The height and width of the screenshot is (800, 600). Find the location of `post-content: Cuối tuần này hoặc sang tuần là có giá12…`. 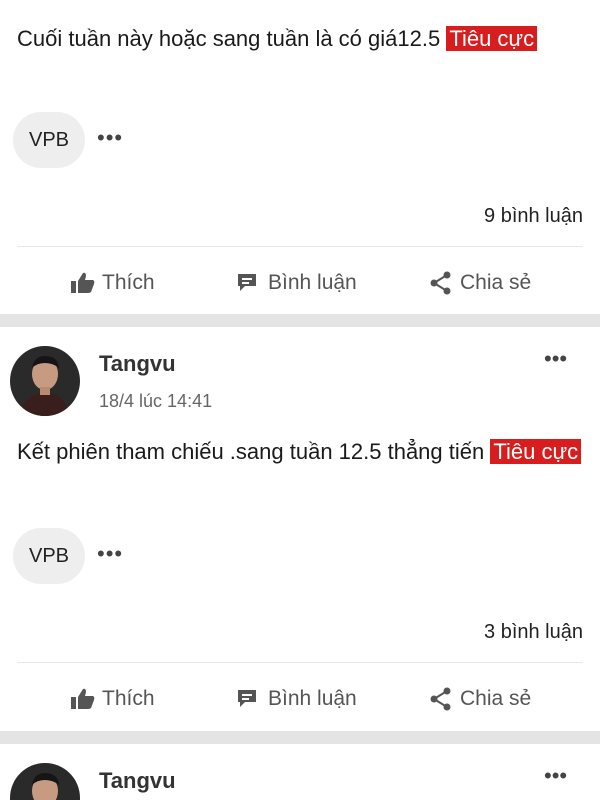

post-content: Cuối tuần này hoặc sang tuần là có giá12… is located at coordinates (301, 38).